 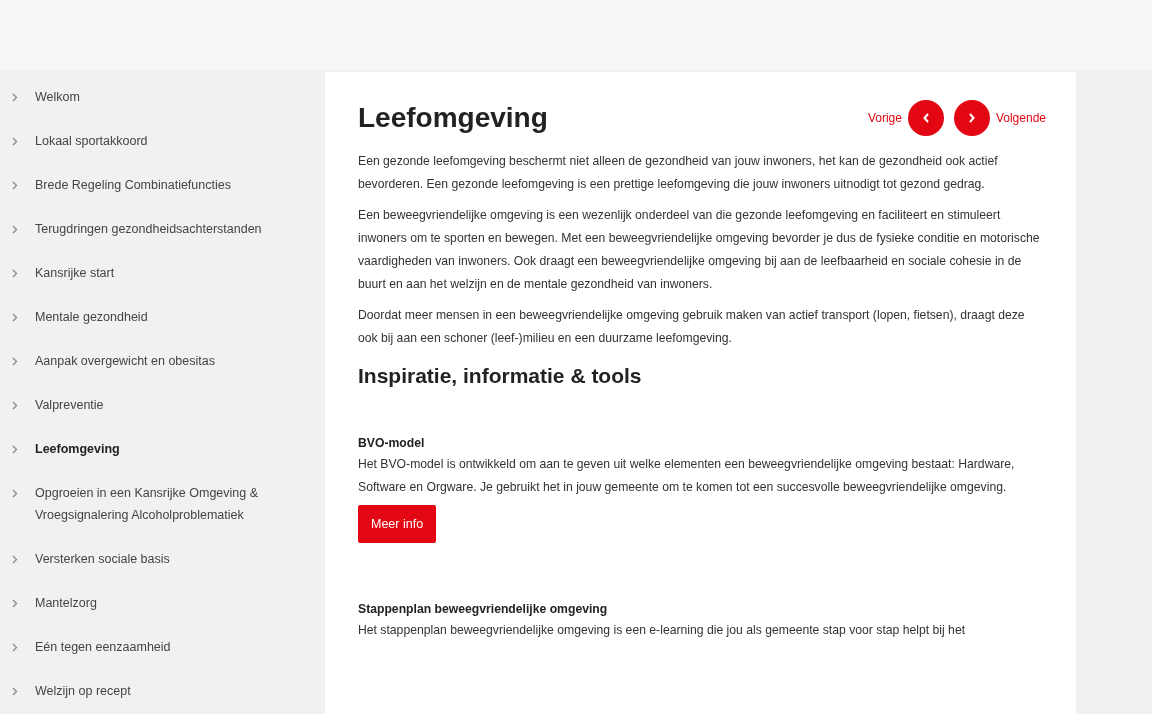 I want to click on previous-button, so click(x=925, y=118).